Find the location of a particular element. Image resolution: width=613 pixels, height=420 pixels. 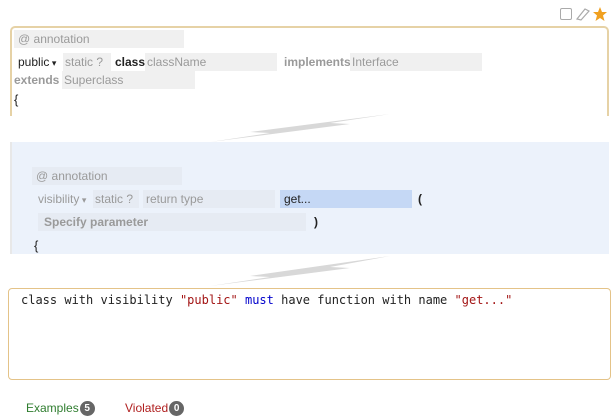

tab-examples-label: Examples is located at coordinates (52, 408).